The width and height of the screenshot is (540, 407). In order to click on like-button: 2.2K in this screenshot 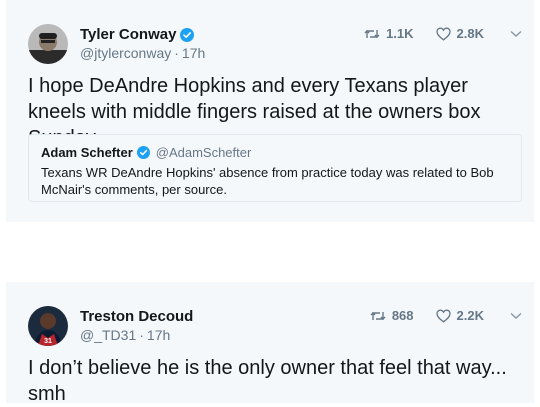, I will do `click(459, 315)`.